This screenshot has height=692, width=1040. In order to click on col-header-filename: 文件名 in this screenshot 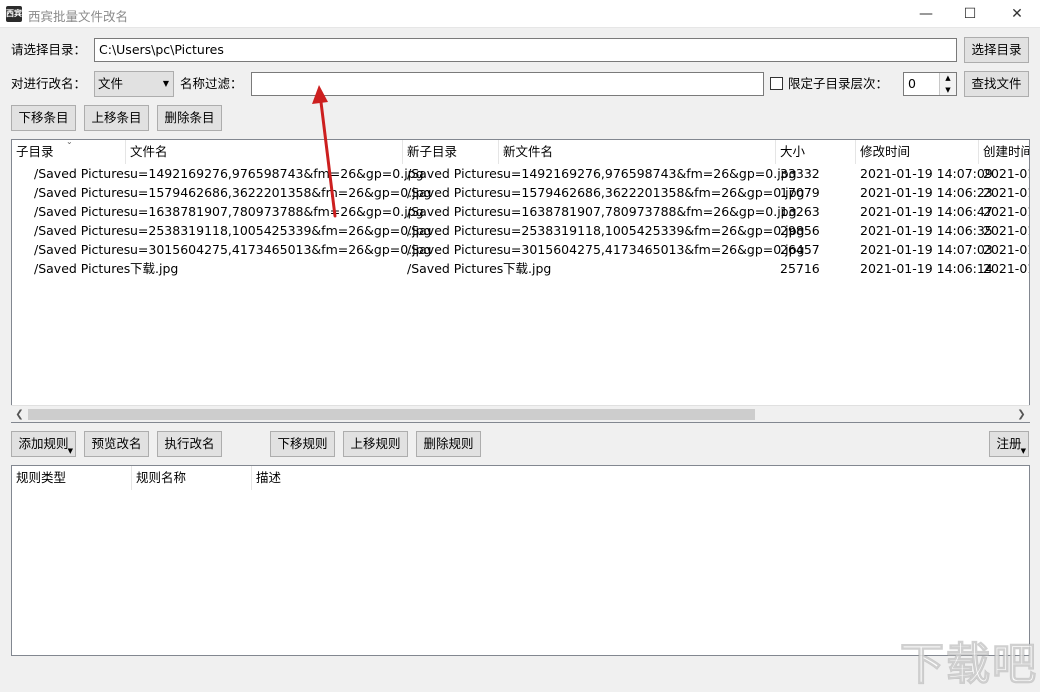, I will do `click(264, 152)`.